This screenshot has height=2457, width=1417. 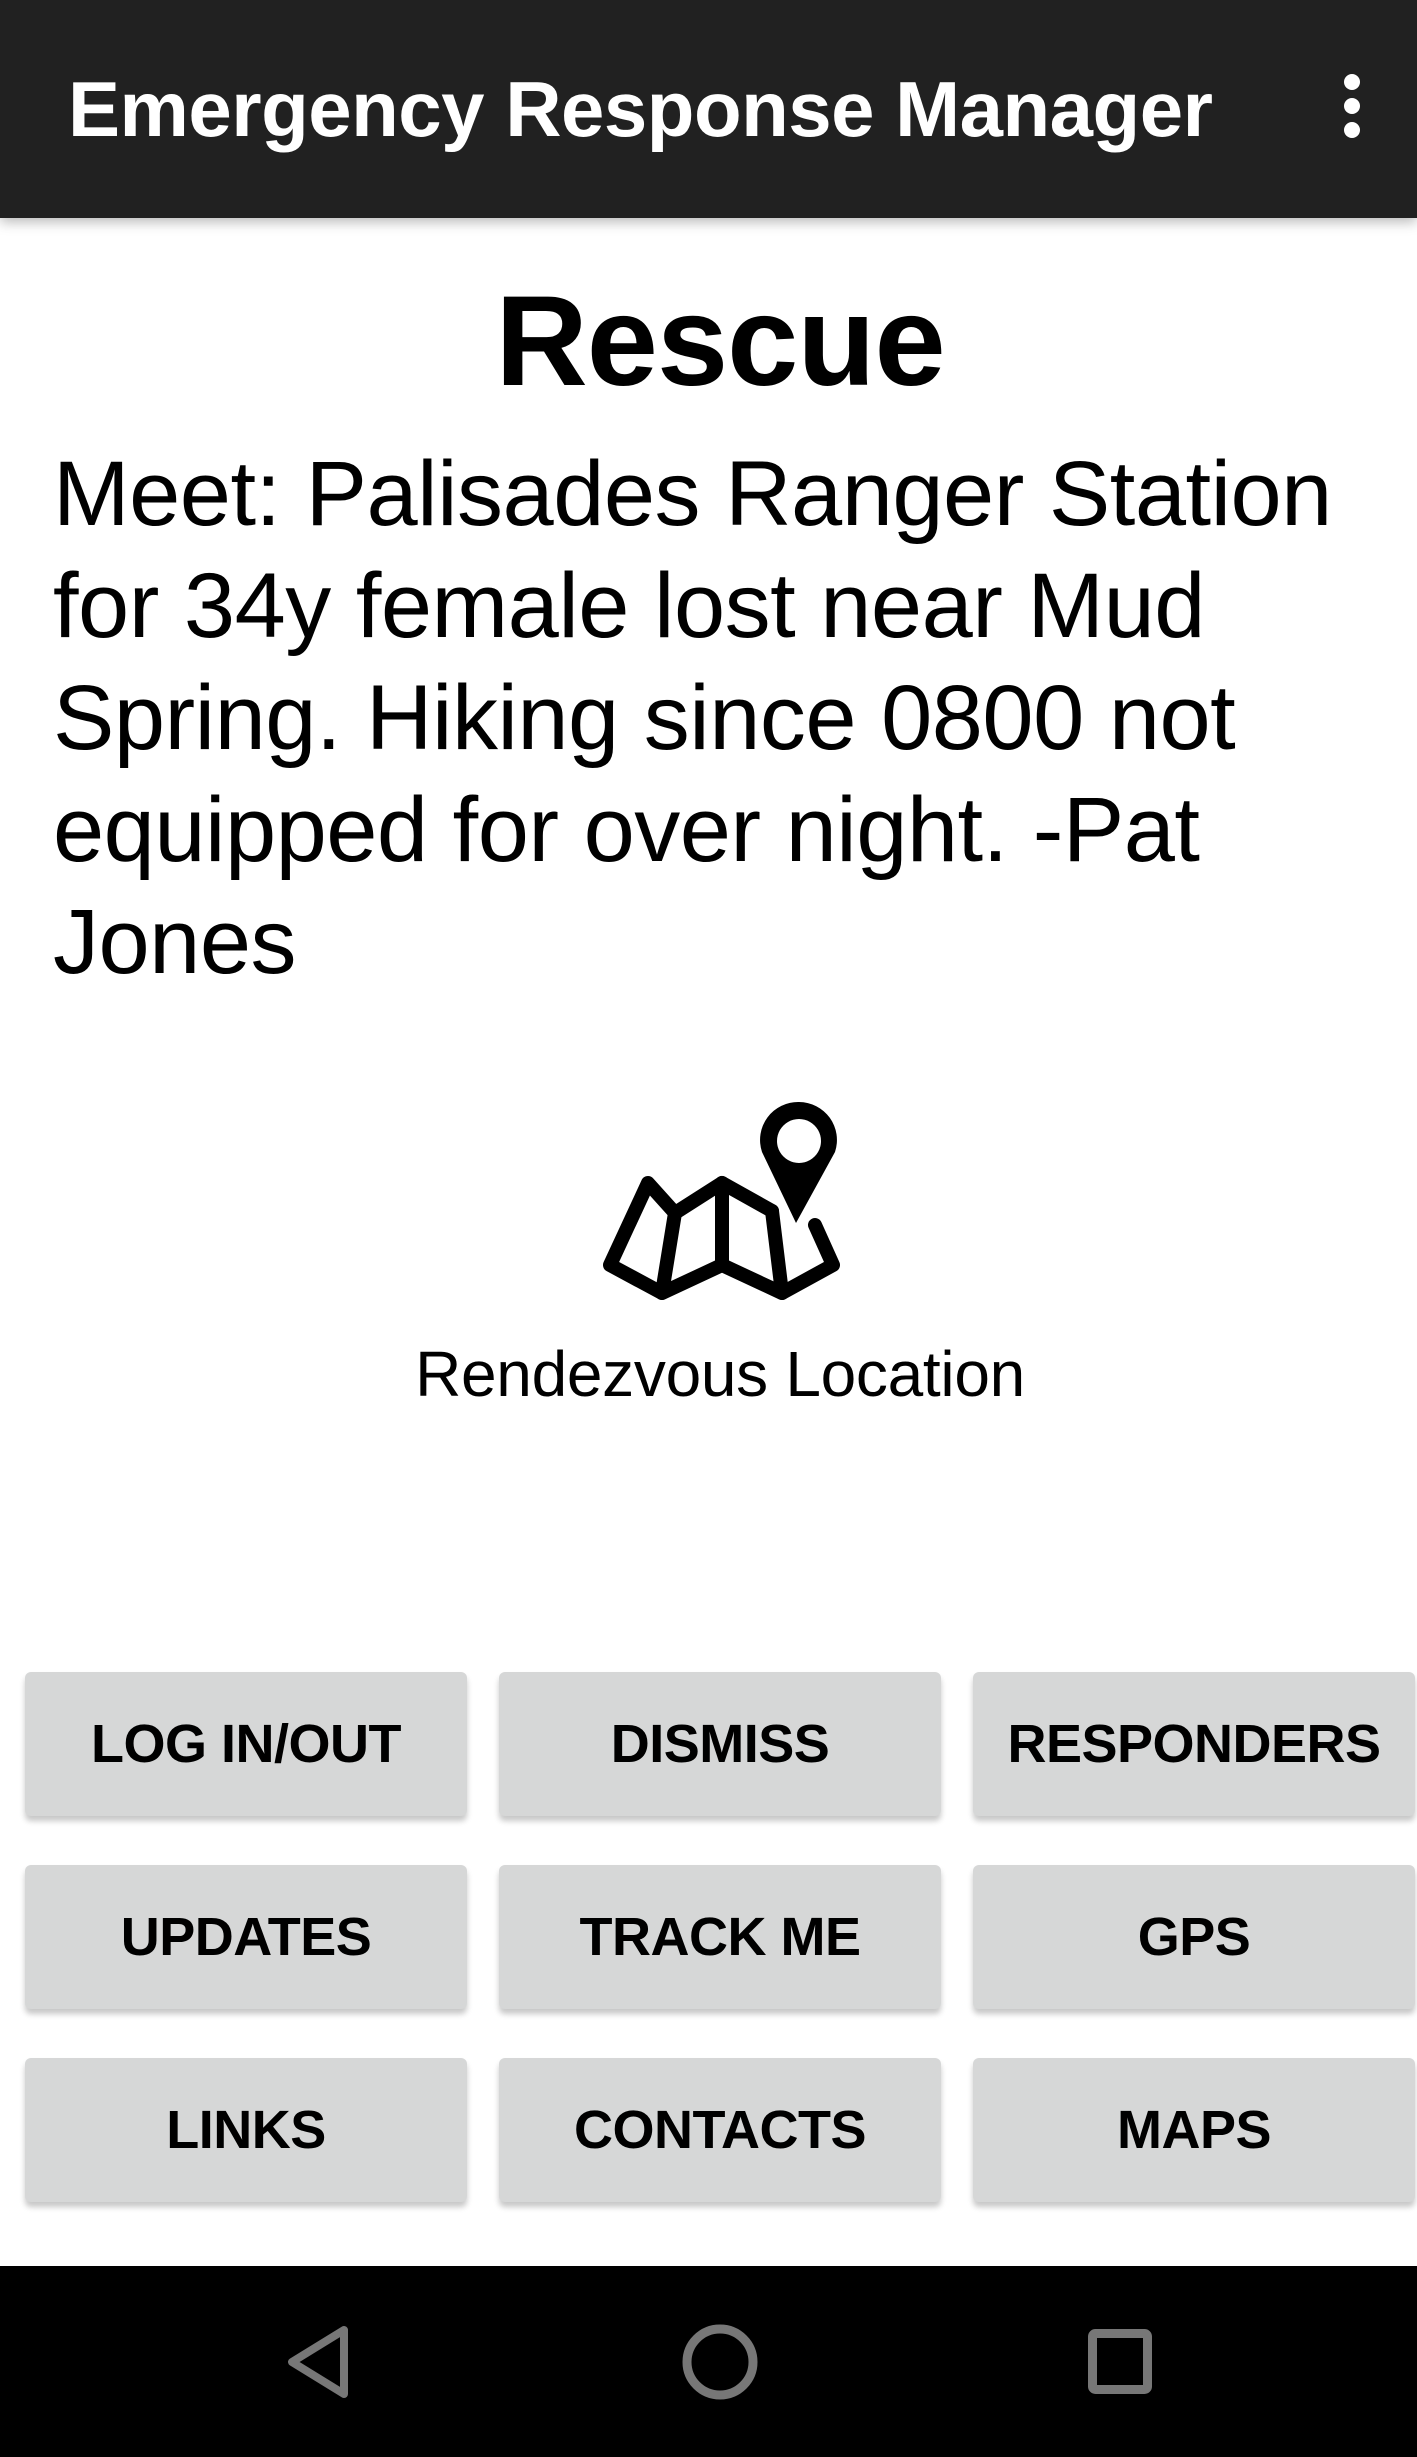 I want to click on log-in-out-button: LOG IN/OUT, so click(x=246, y=1744).